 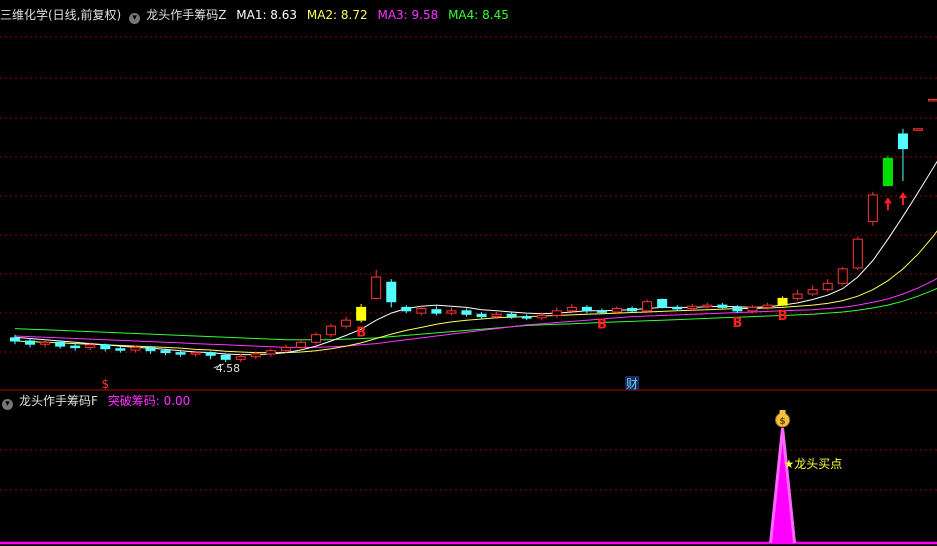 What do you see at coordinates (60, 15) in the screenshot?
I see `stock-title: 三维化学(日线,前复权)` at bounding box center [60, 15].